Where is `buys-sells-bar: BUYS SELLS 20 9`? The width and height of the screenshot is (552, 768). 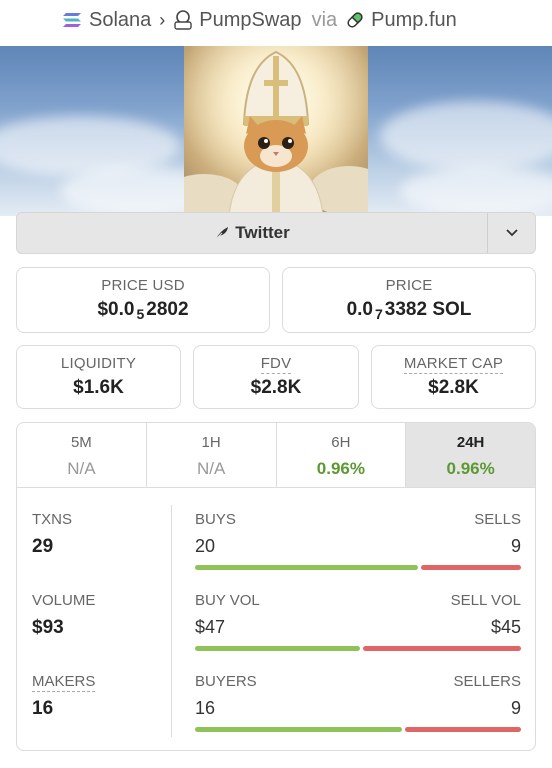 buys-sells-bar: BUYS SELLS 20 9 is located at coordinates (358, 540).